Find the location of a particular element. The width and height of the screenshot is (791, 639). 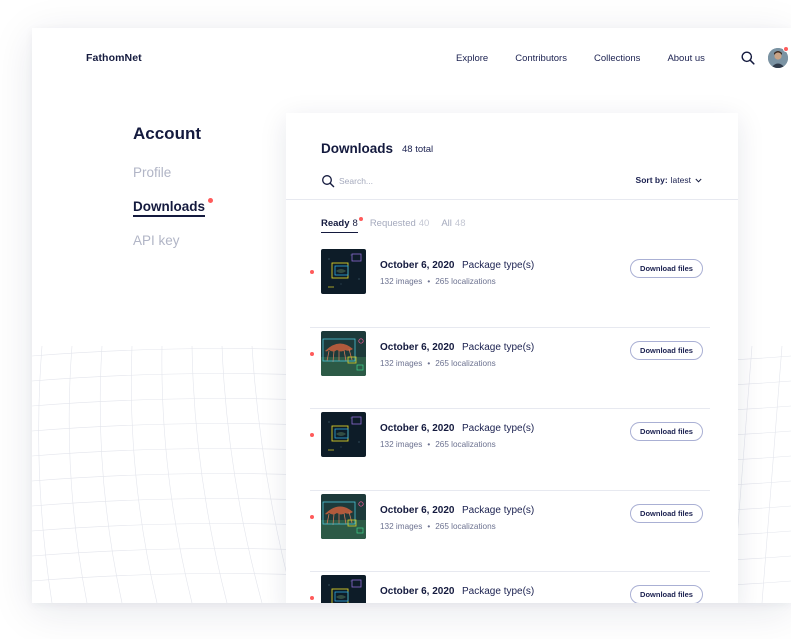

tab-label: All is located at coordinates (446, 223).